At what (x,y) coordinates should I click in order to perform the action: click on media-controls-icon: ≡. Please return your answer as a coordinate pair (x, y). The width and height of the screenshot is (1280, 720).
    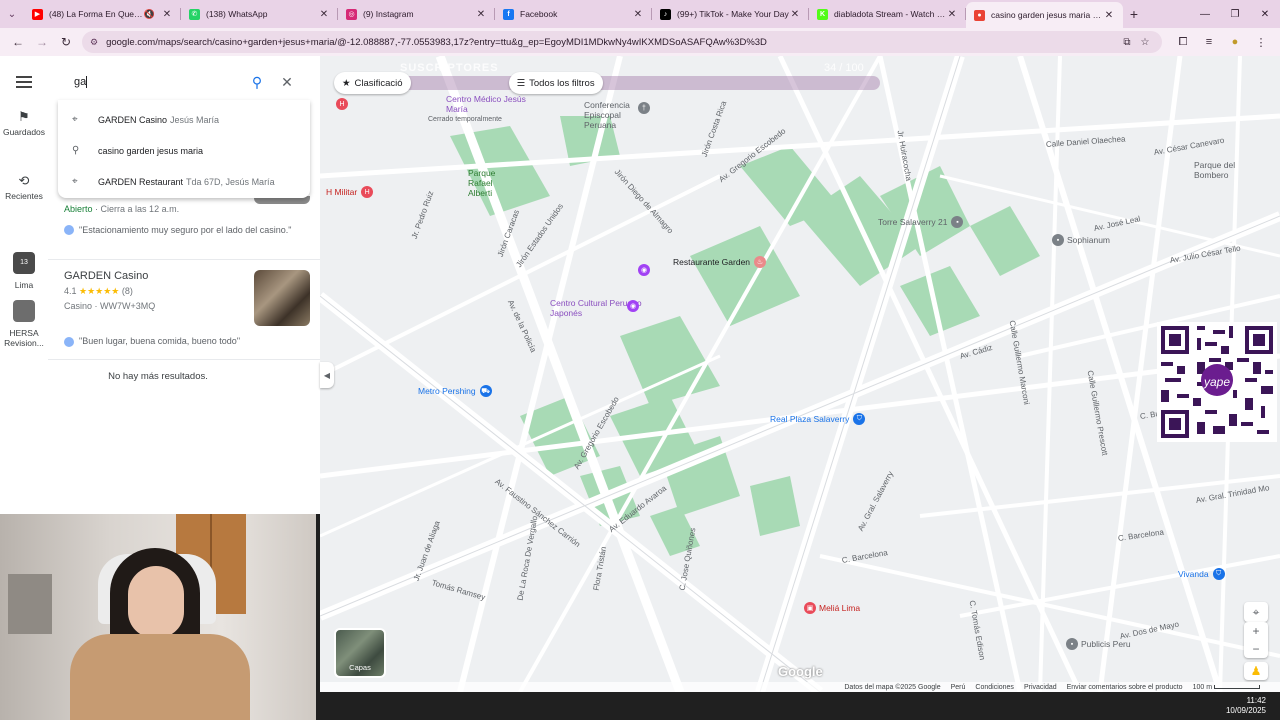
    Looking at the image, I should click on (1209, 42).